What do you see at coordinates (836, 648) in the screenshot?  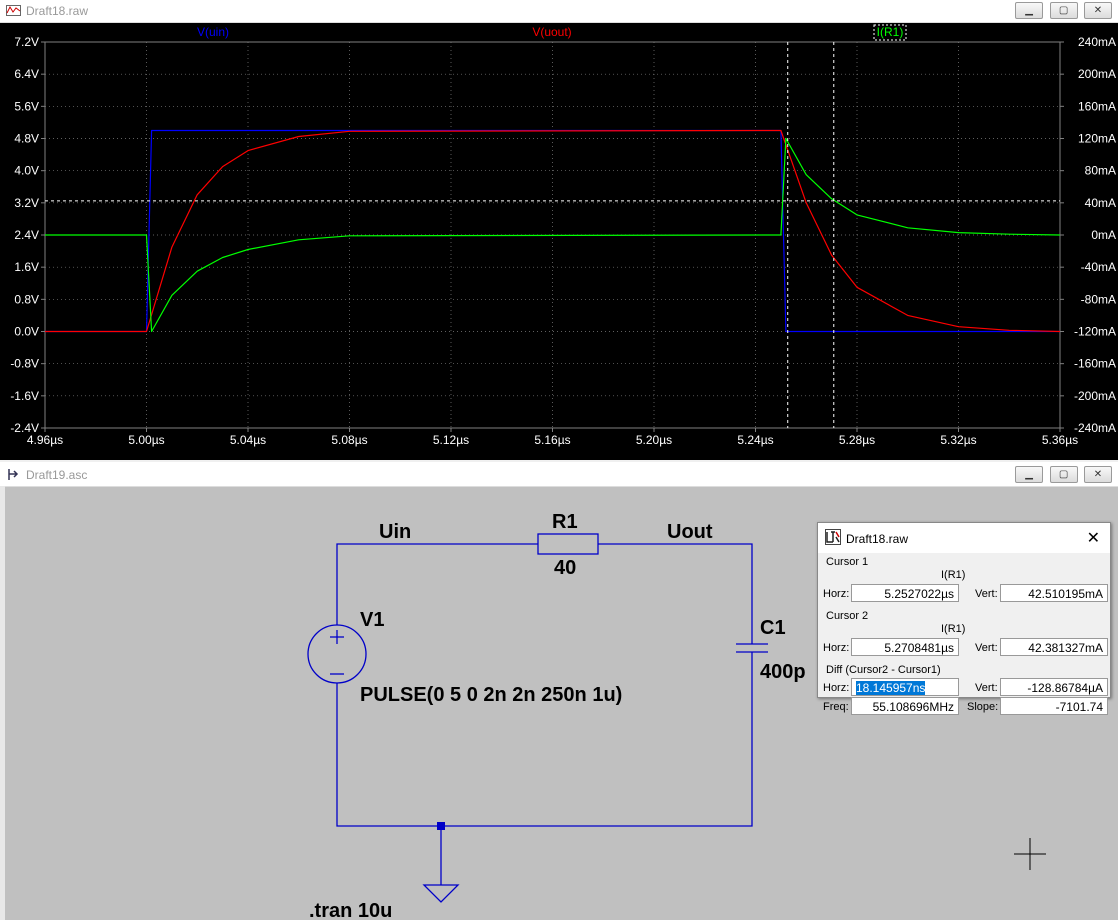 I see `cursor2-horz-label: Horz:` at bounding box center [836, 648].